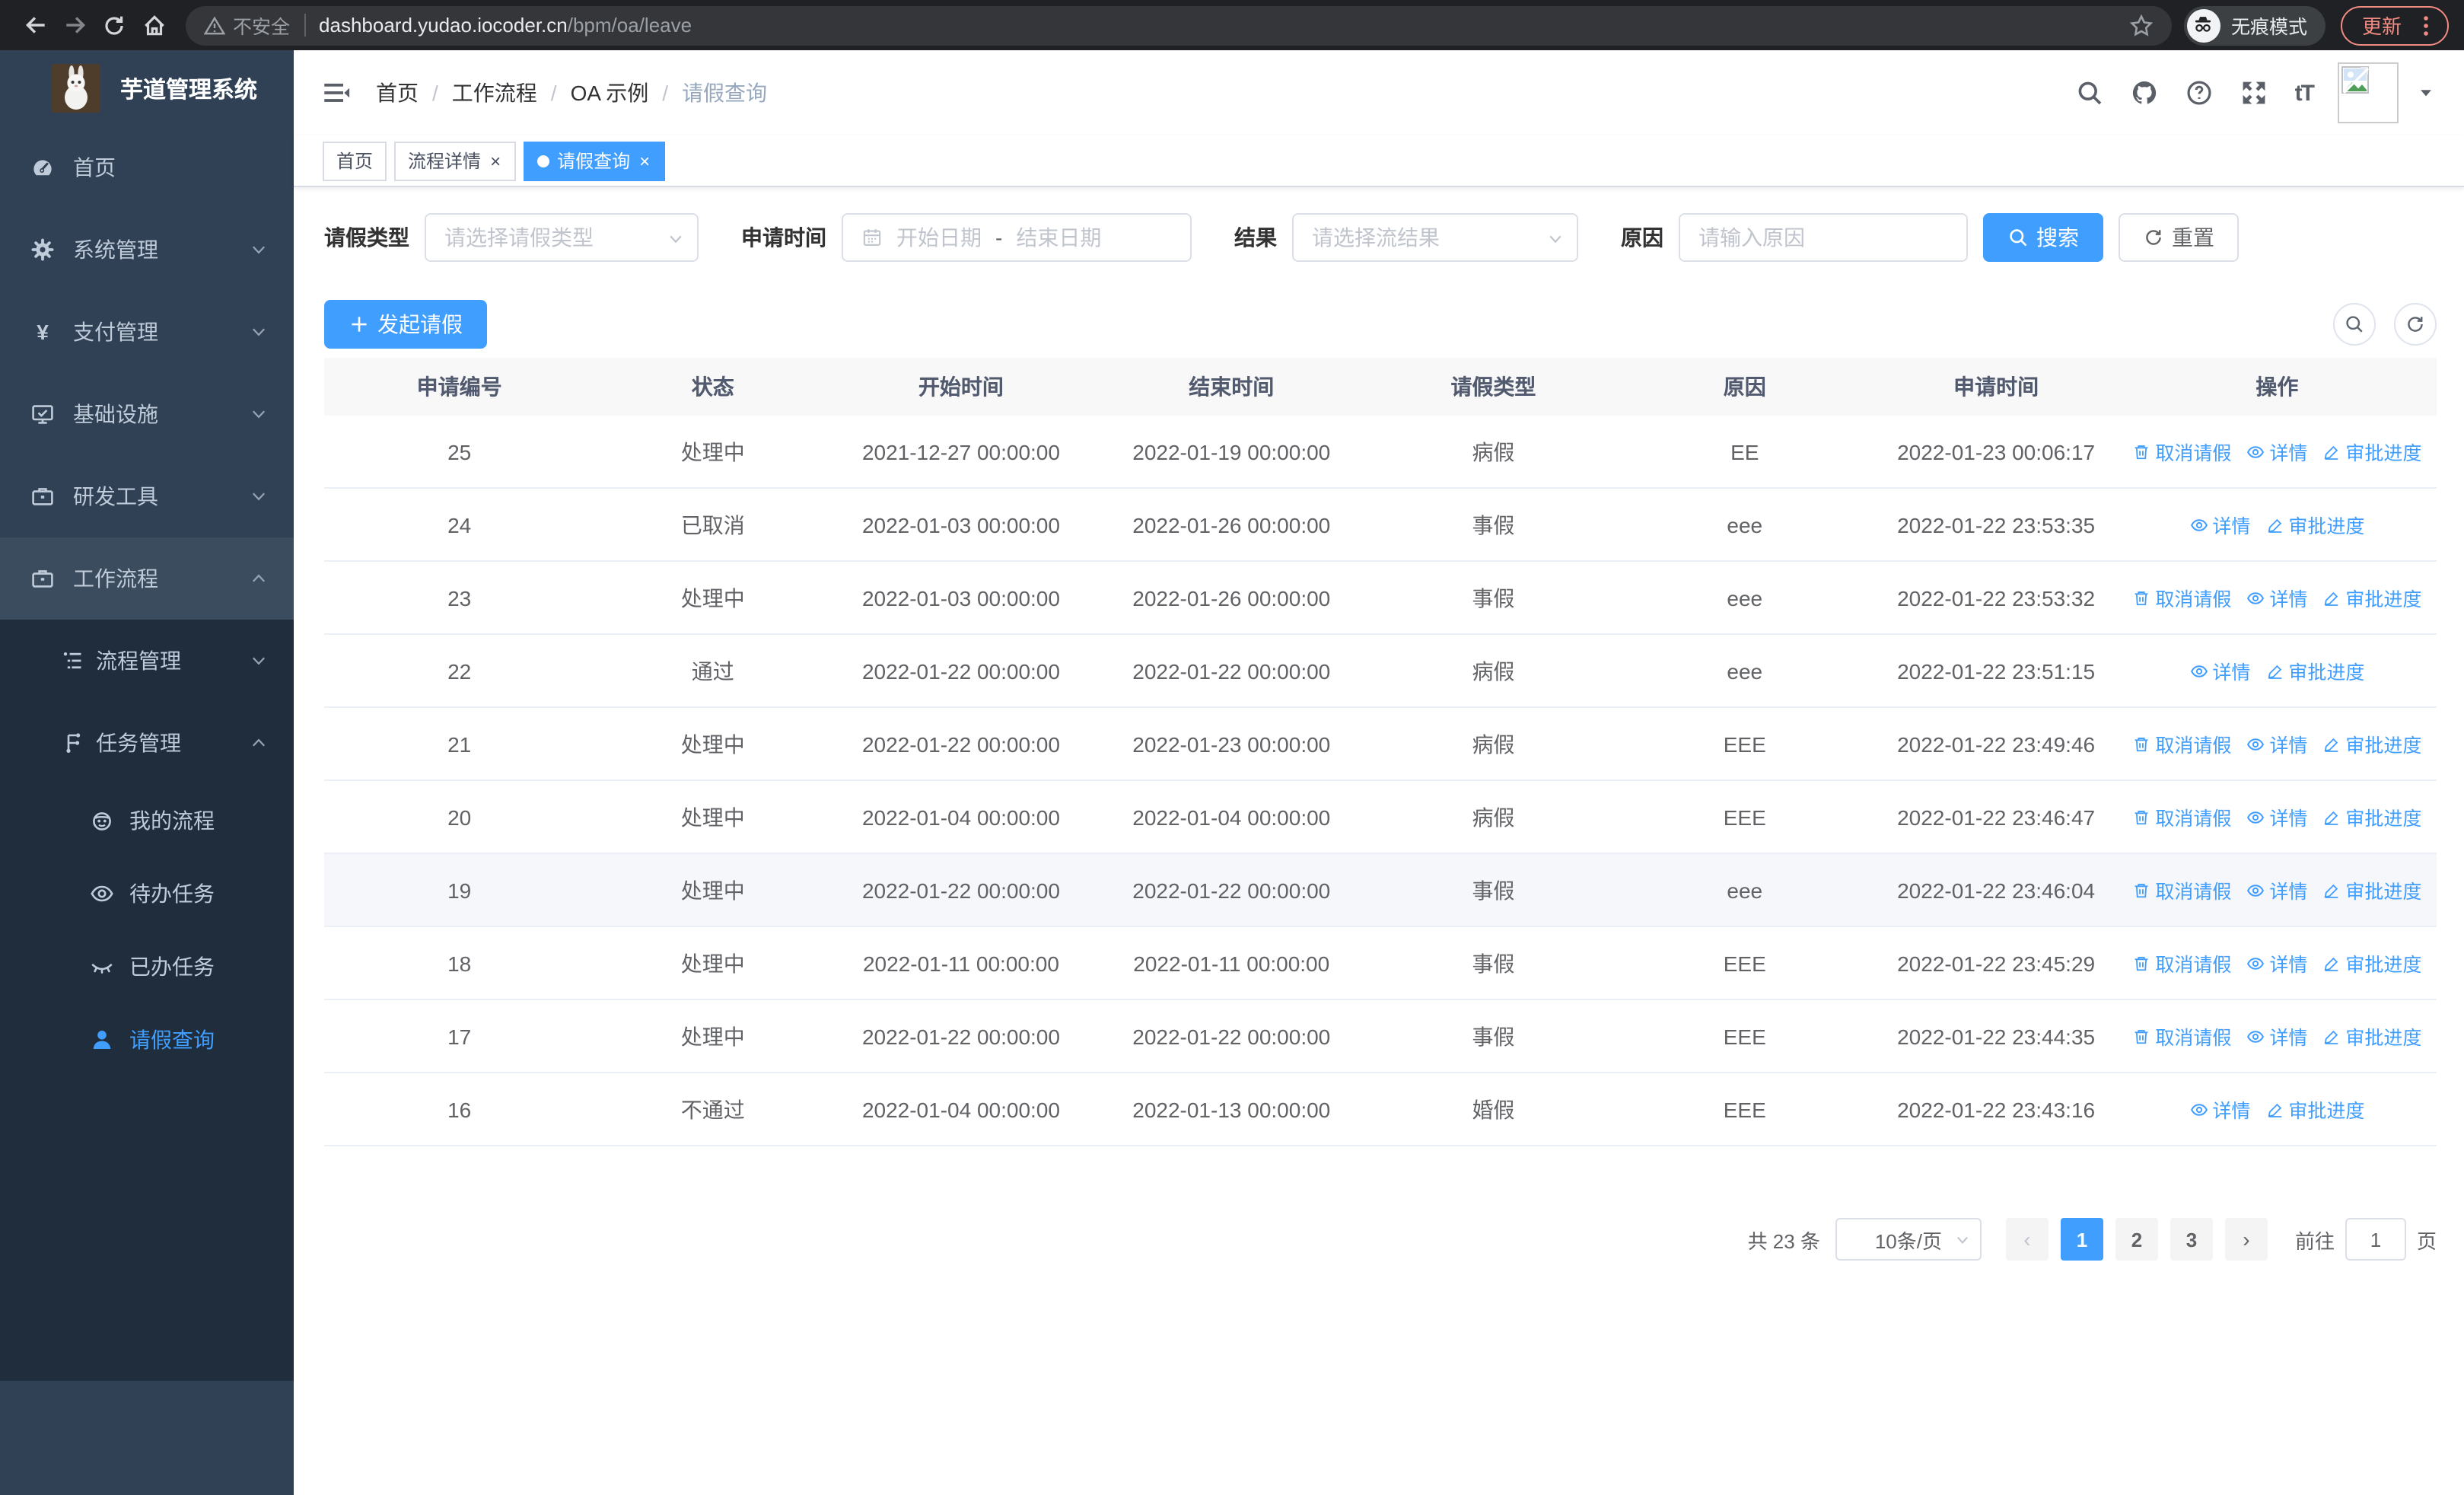  Describe the element at coordinates (147, 168) in the screenshot. I see `sidebar-item-home: 首页` at that location.